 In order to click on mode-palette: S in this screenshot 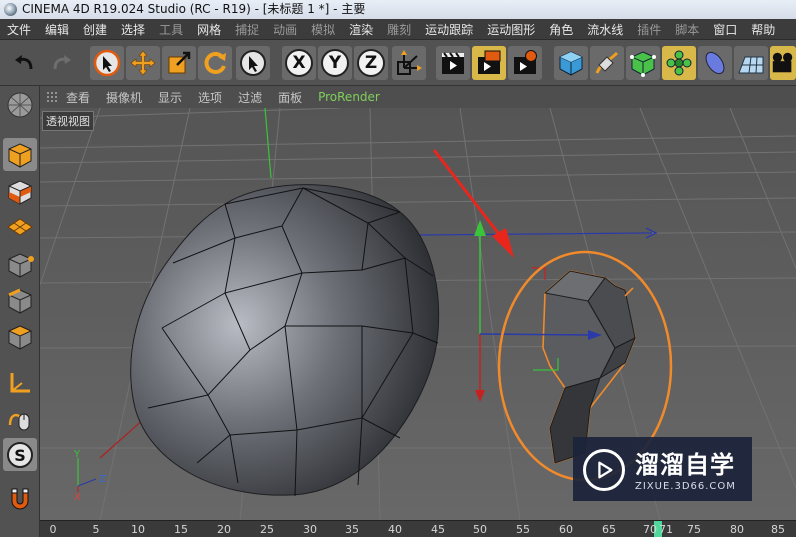, I will do `click(20, 311)`.